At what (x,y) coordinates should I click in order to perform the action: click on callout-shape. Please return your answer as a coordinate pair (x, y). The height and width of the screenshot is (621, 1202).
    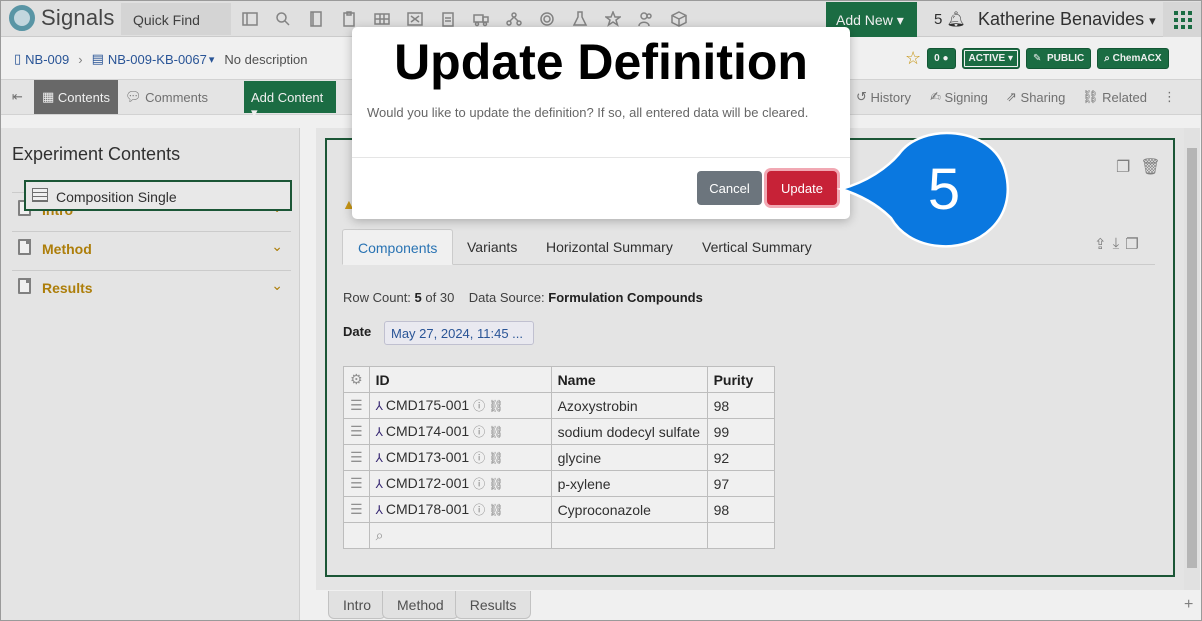
    Looking at the image, I should click on (922, 189).